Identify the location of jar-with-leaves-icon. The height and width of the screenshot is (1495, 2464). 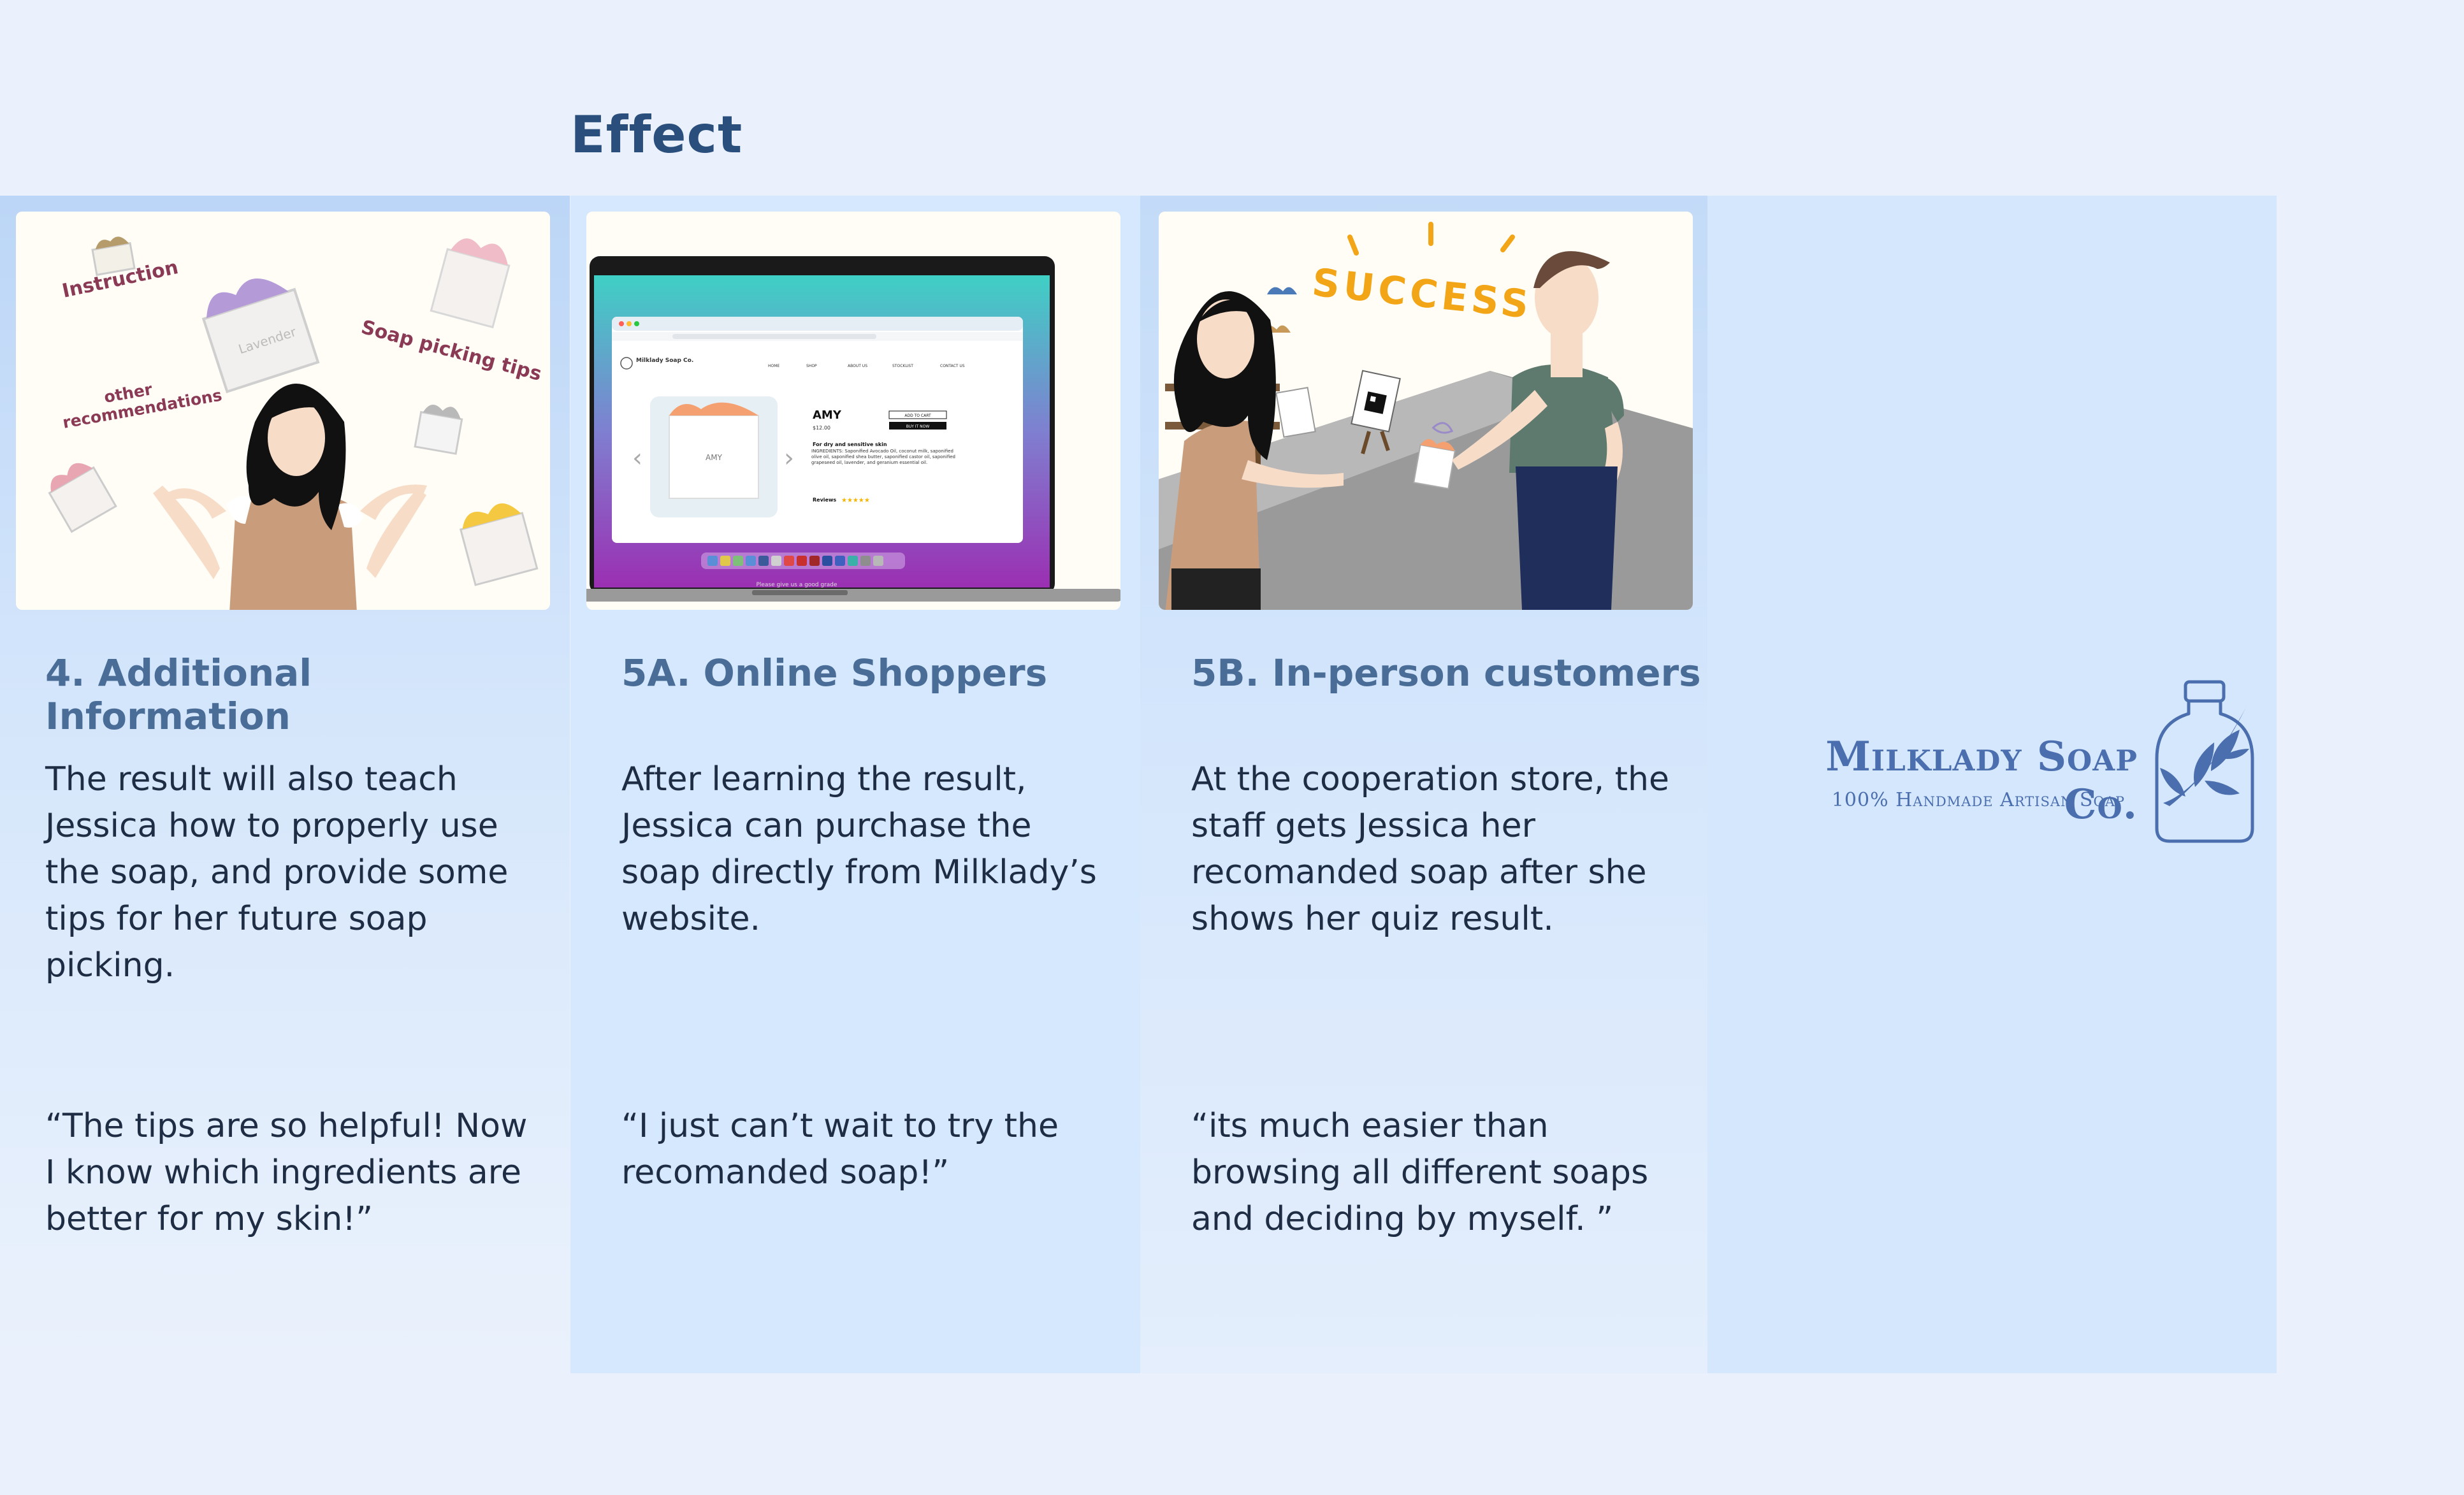
(2204, 761).